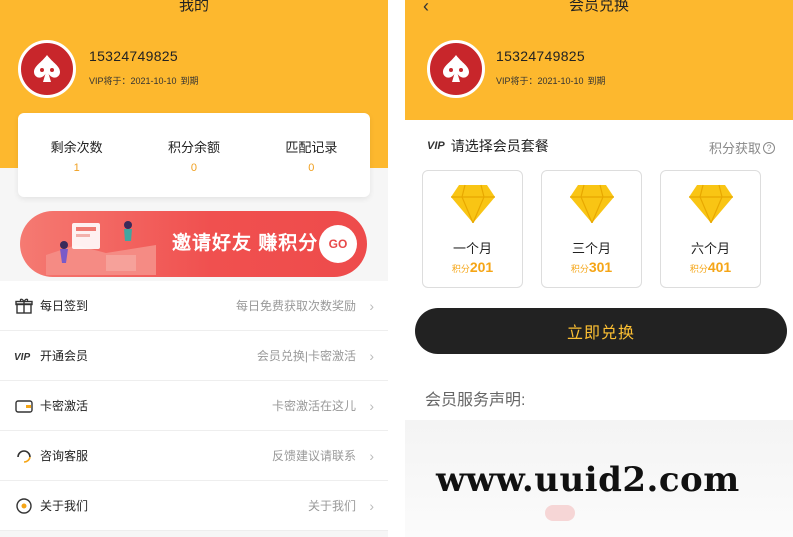  I want to click on menu-item-label: 开通会员, so click(64, 356).